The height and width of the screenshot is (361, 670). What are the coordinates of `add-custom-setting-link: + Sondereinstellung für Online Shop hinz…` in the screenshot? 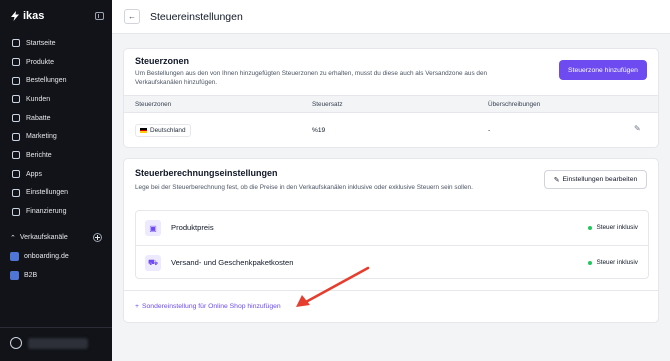 It's located at (208, 306).